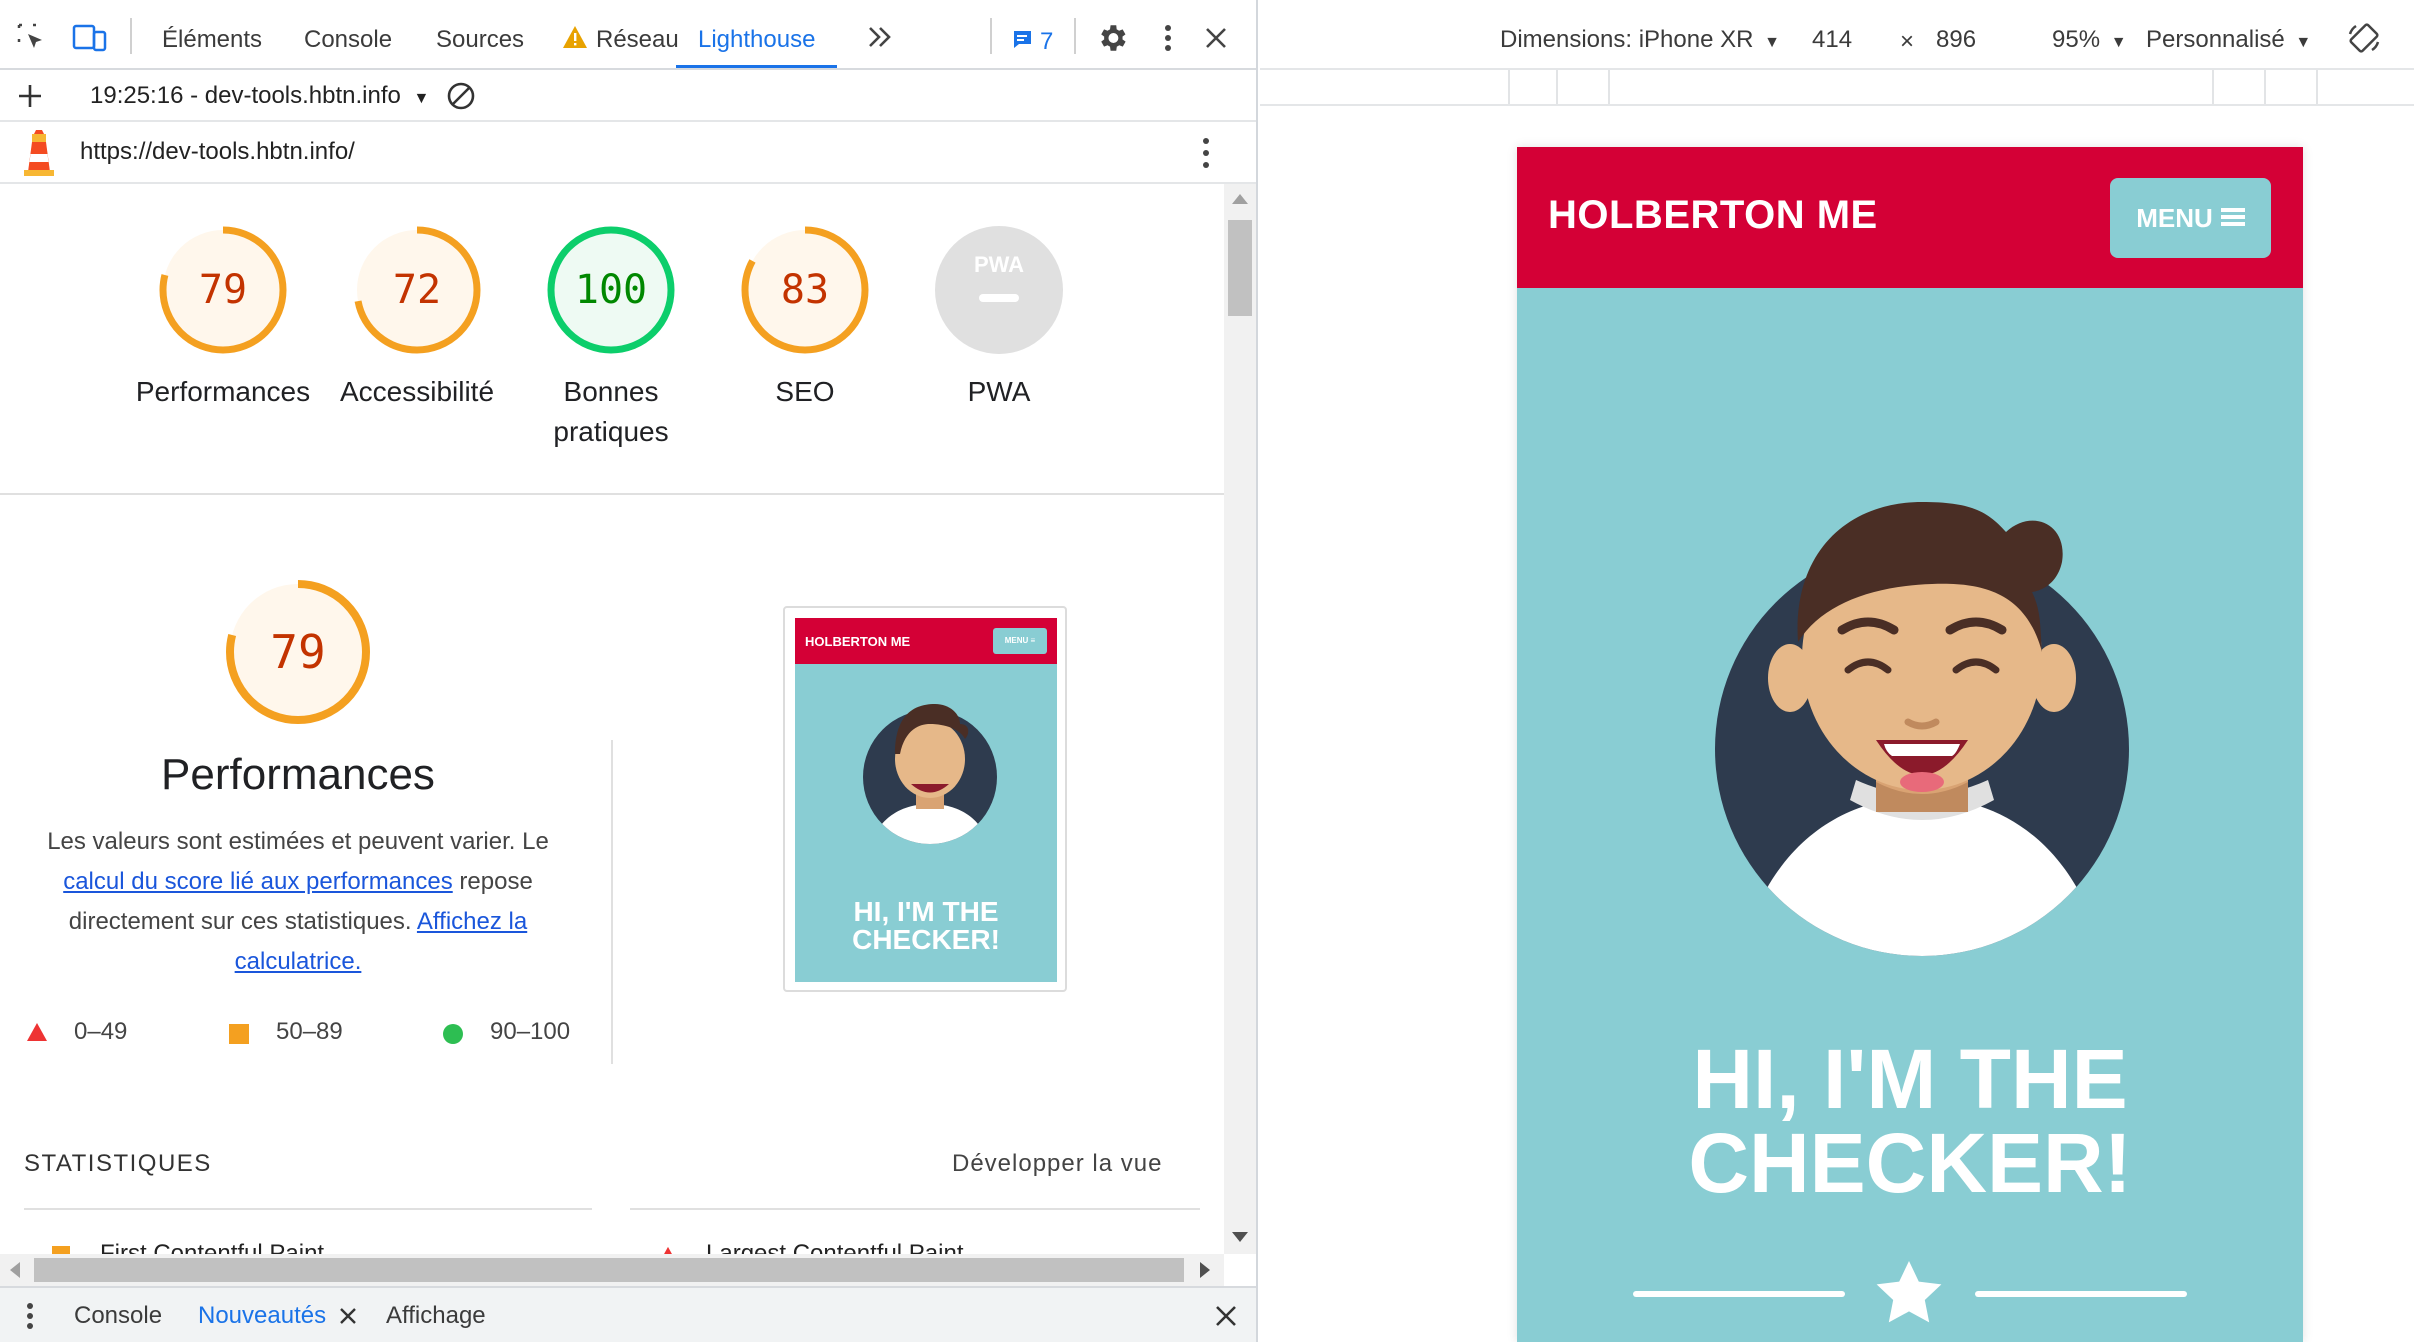 This screenshot has width=2414, height=1342. I want to click on scroll-up-arrow-icon, so click(1240, 199).